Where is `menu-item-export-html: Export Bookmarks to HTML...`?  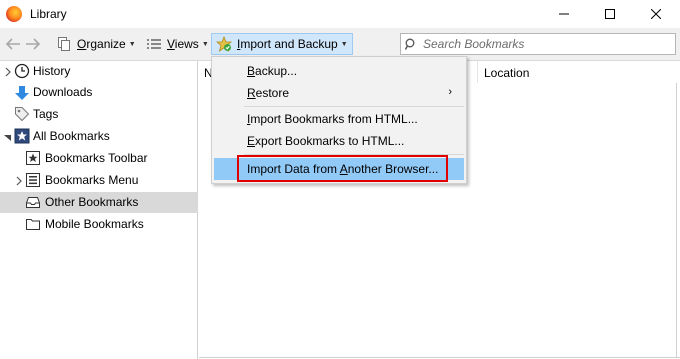
menu-item-export-html: Export Bookmarks to HTML... is located at coordinates (339, 141).